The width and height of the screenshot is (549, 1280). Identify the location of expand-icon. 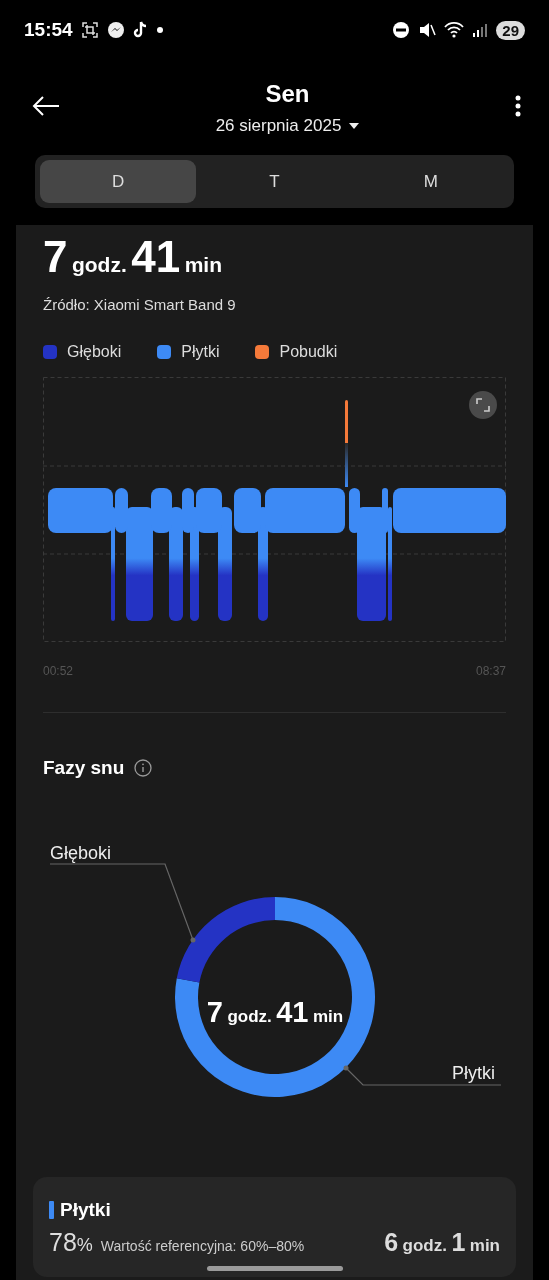
(483, 405).